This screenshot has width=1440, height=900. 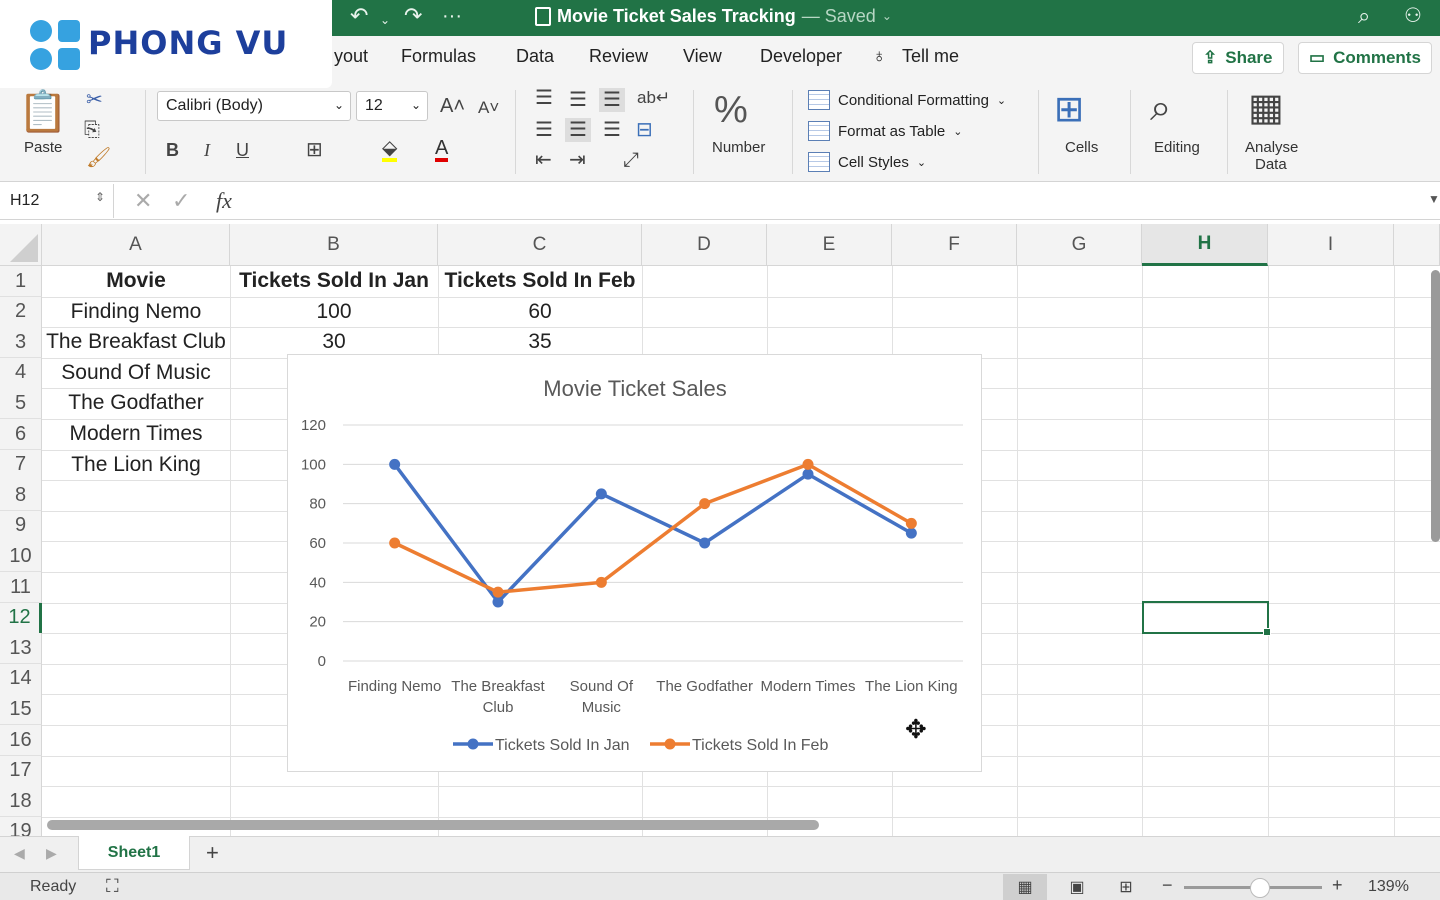 I want to click on zoom-slider-thumb, so click(x=1260, y=888).